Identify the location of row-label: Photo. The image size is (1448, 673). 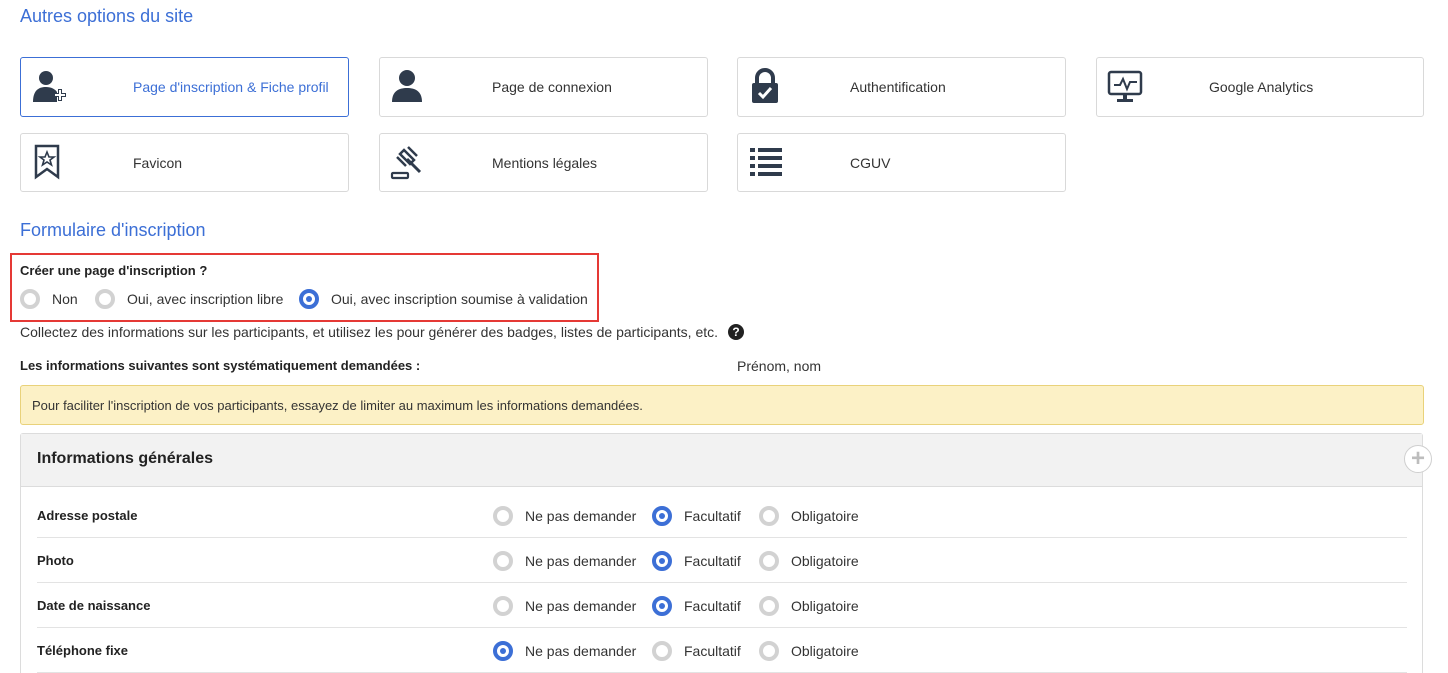
(55, 560).